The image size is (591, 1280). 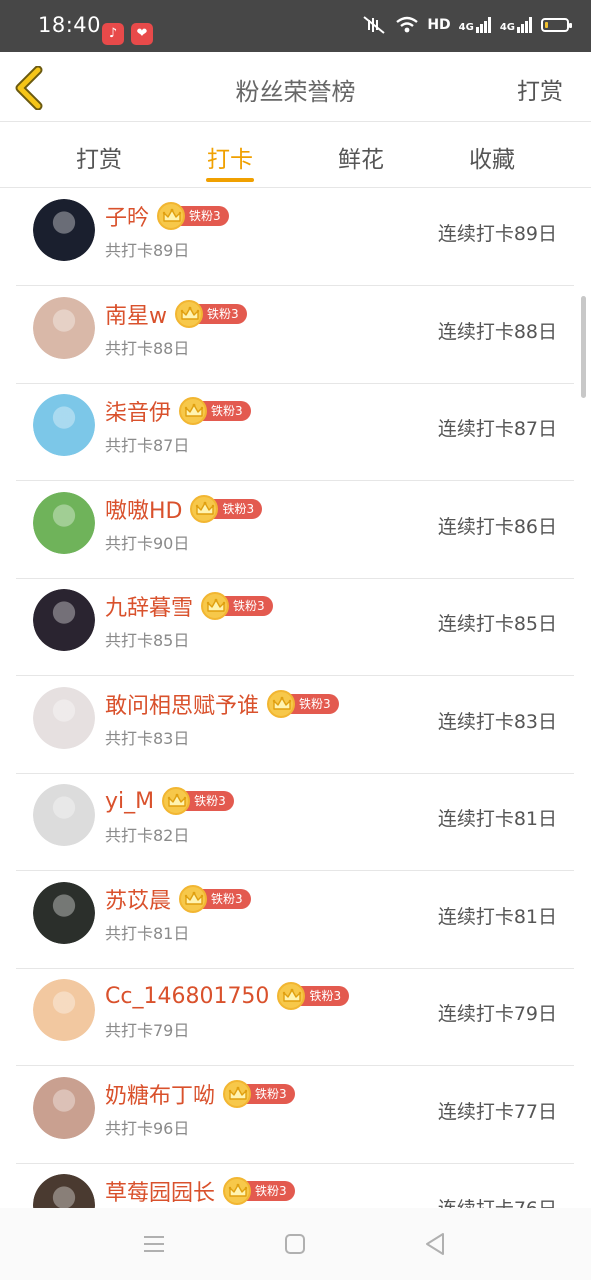 I want to click on scrollbar, so click(x=583, y=347).